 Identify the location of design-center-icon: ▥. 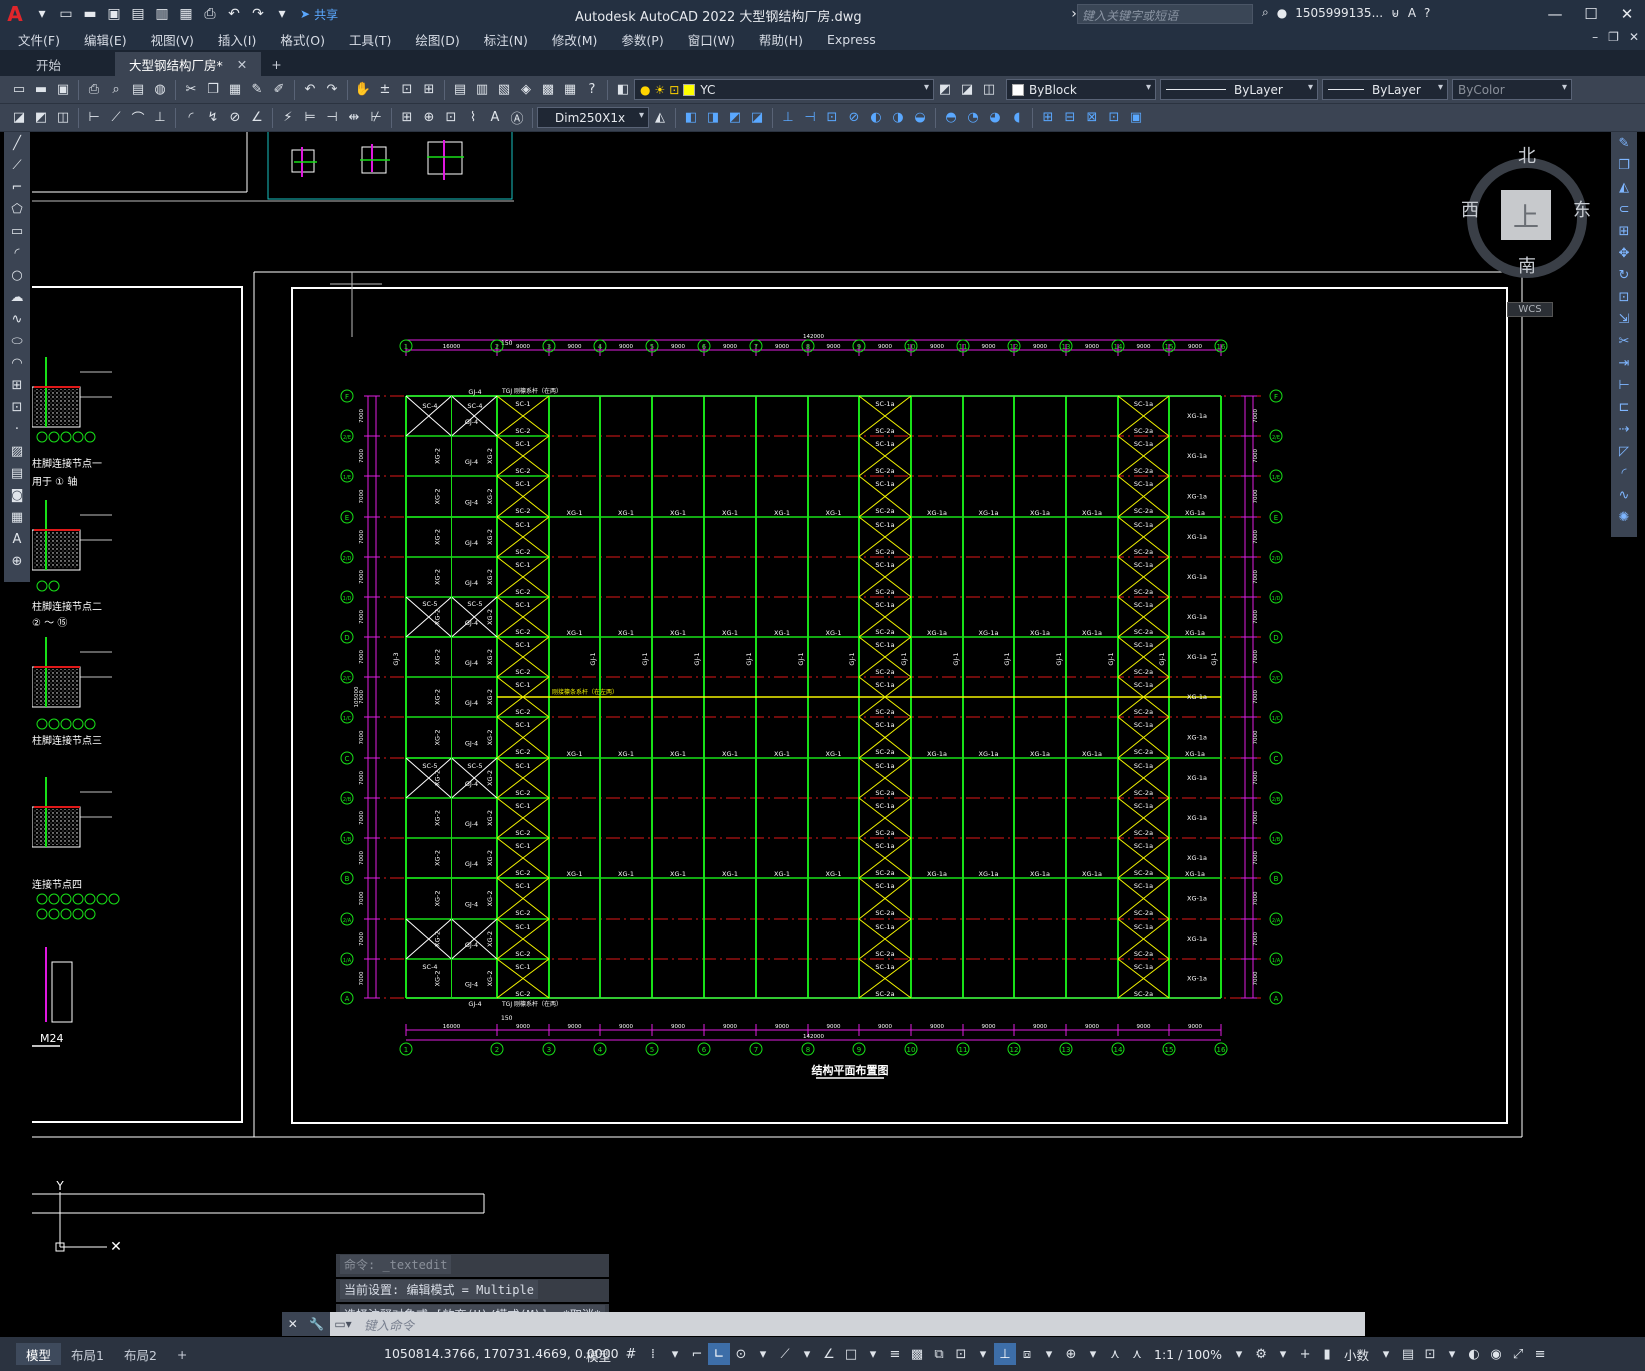
(482, 90).